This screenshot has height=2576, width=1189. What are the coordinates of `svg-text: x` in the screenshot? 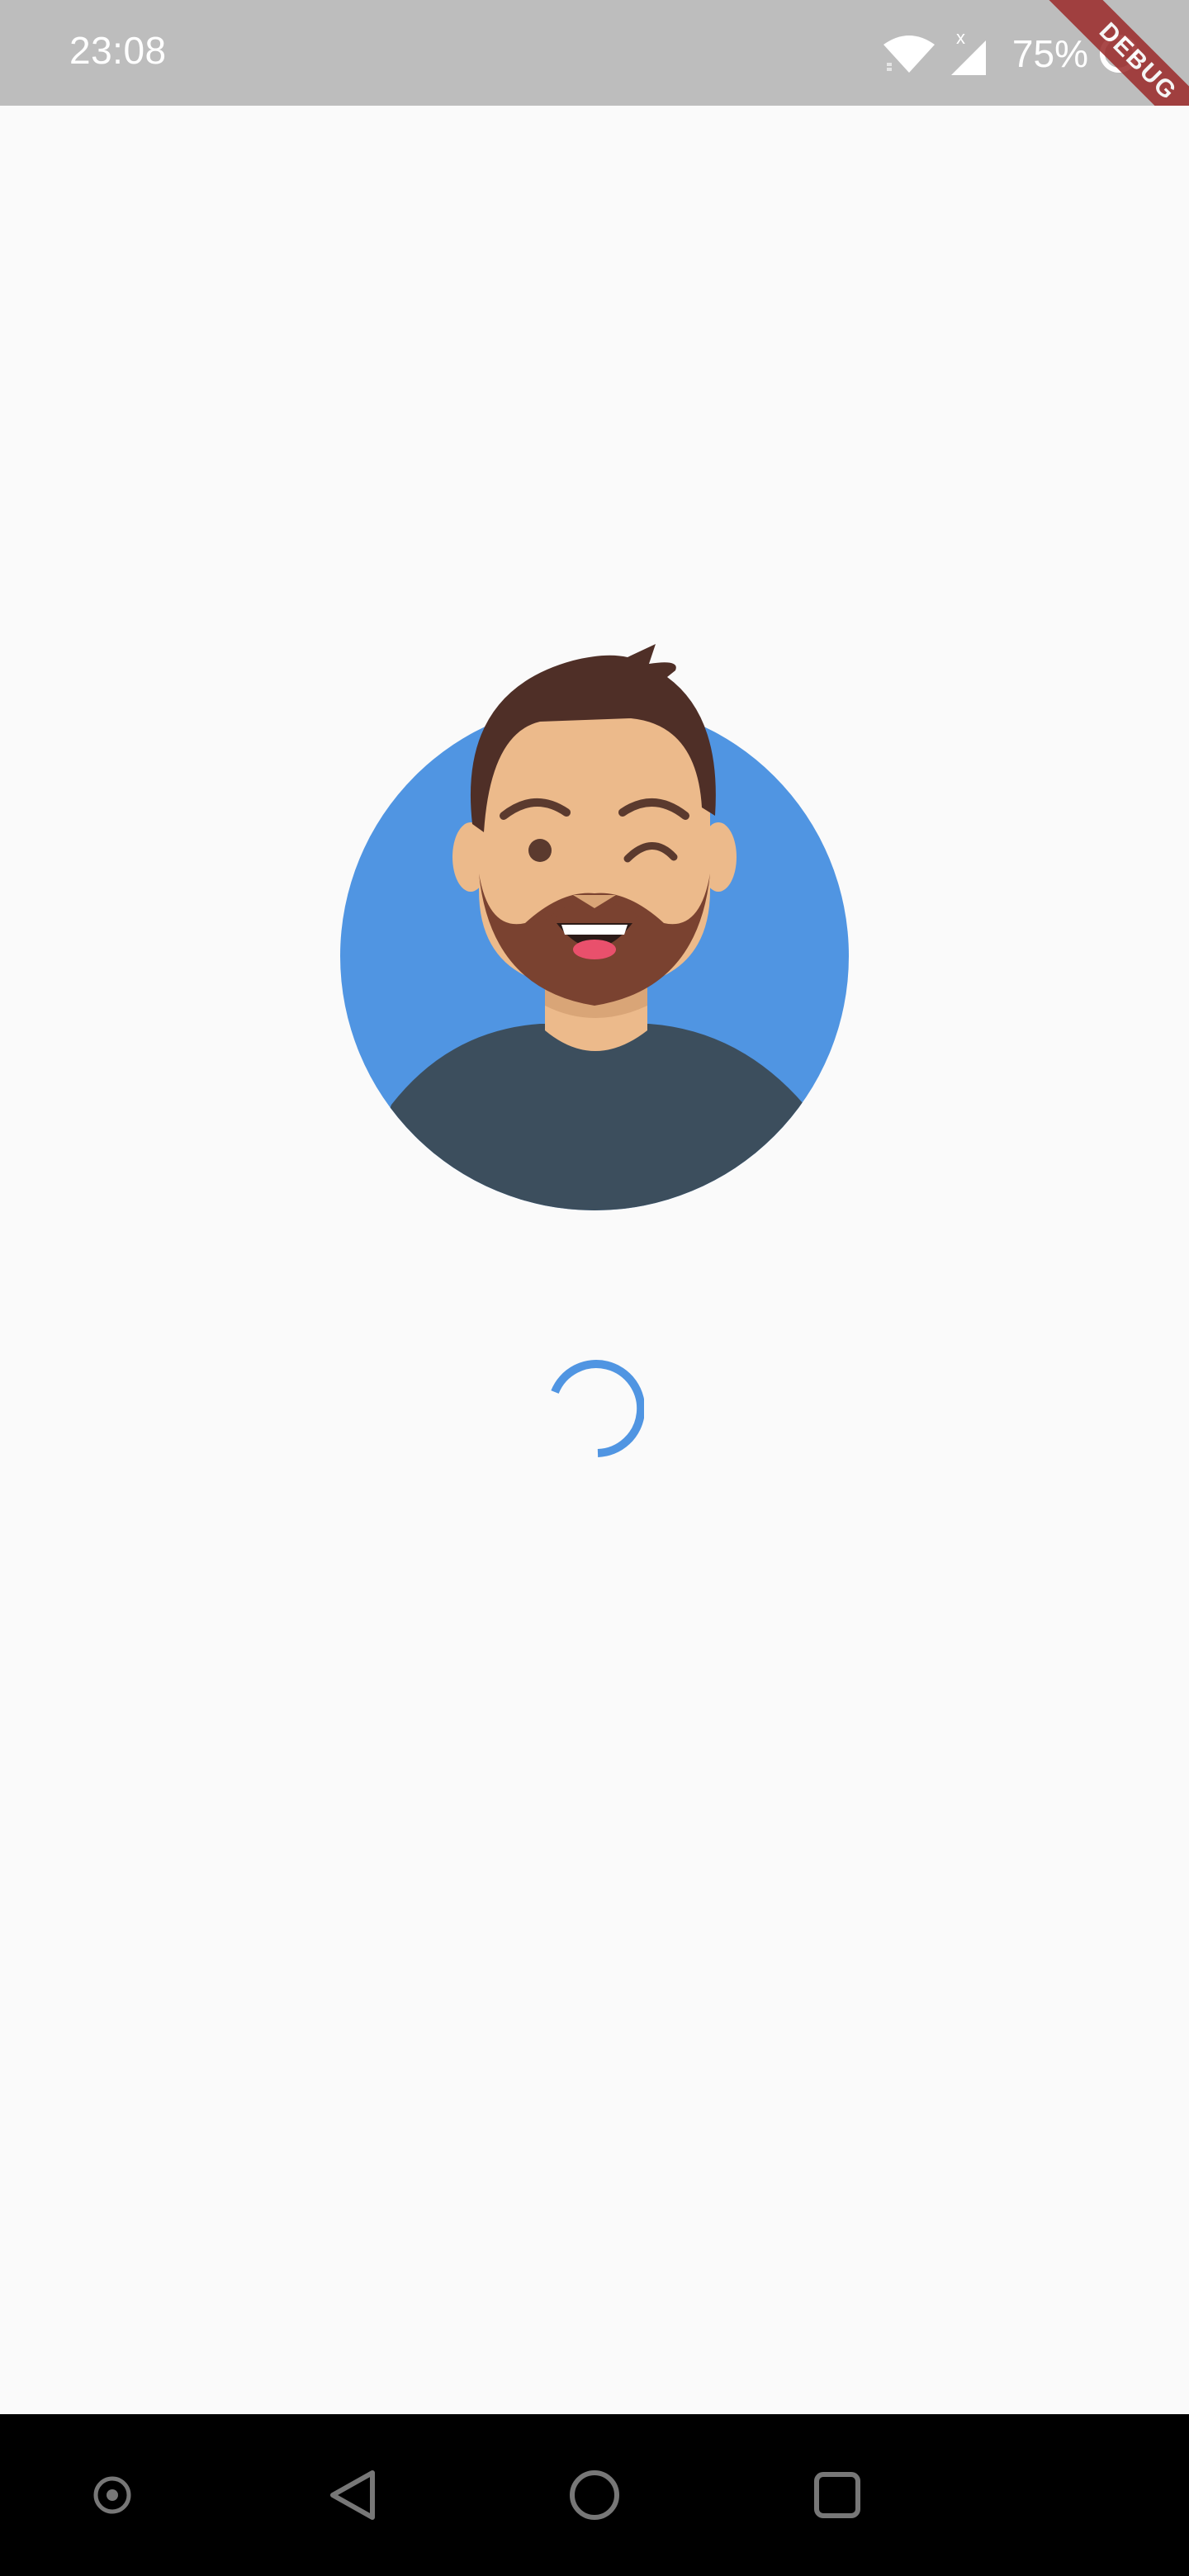 It's located at (960, 38).